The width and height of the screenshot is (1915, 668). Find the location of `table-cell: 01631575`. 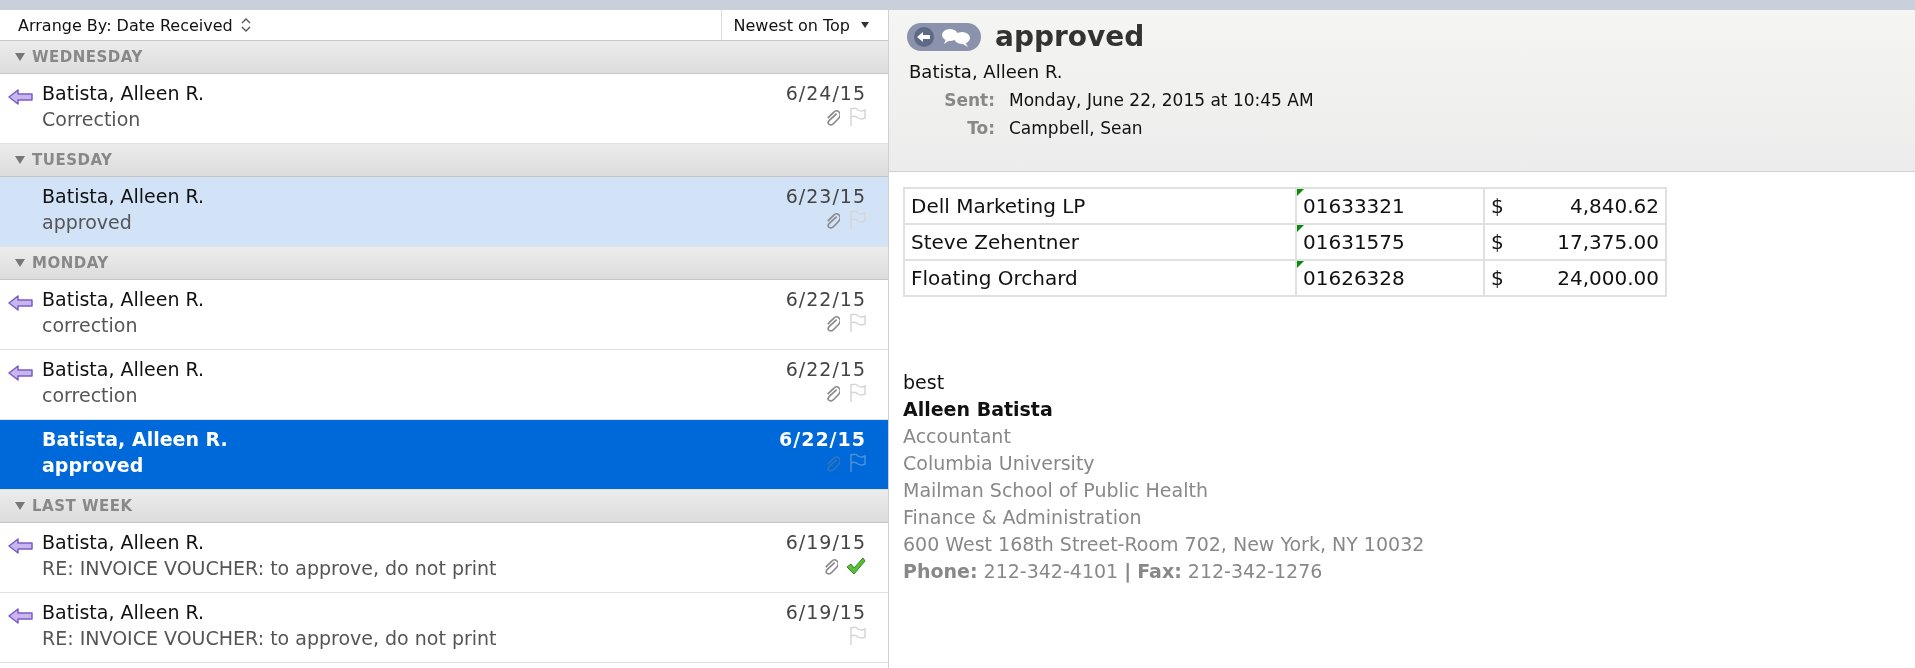

table-cell: 01631575 is located at coordinates (1390, 242).